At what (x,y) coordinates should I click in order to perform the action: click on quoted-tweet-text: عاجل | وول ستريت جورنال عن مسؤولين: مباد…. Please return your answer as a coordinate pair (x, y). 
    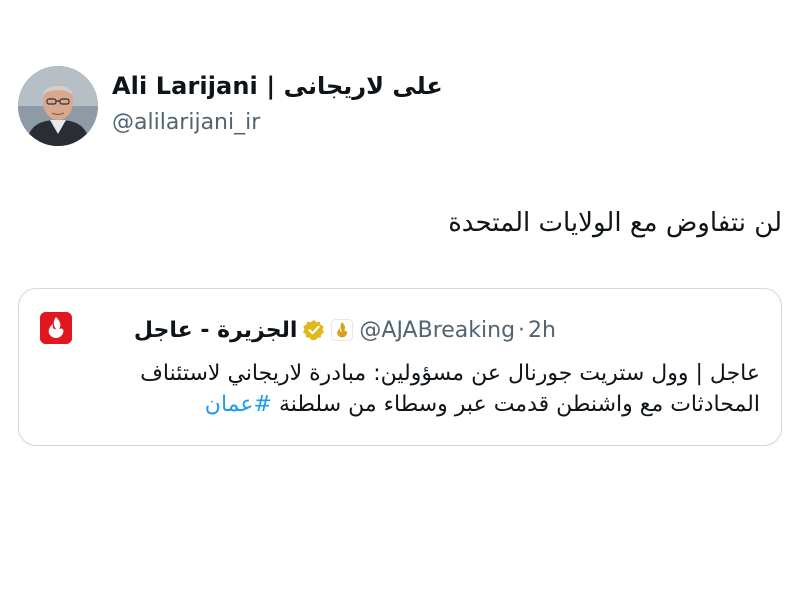
    Looking at the image, I should click on (410, 389).